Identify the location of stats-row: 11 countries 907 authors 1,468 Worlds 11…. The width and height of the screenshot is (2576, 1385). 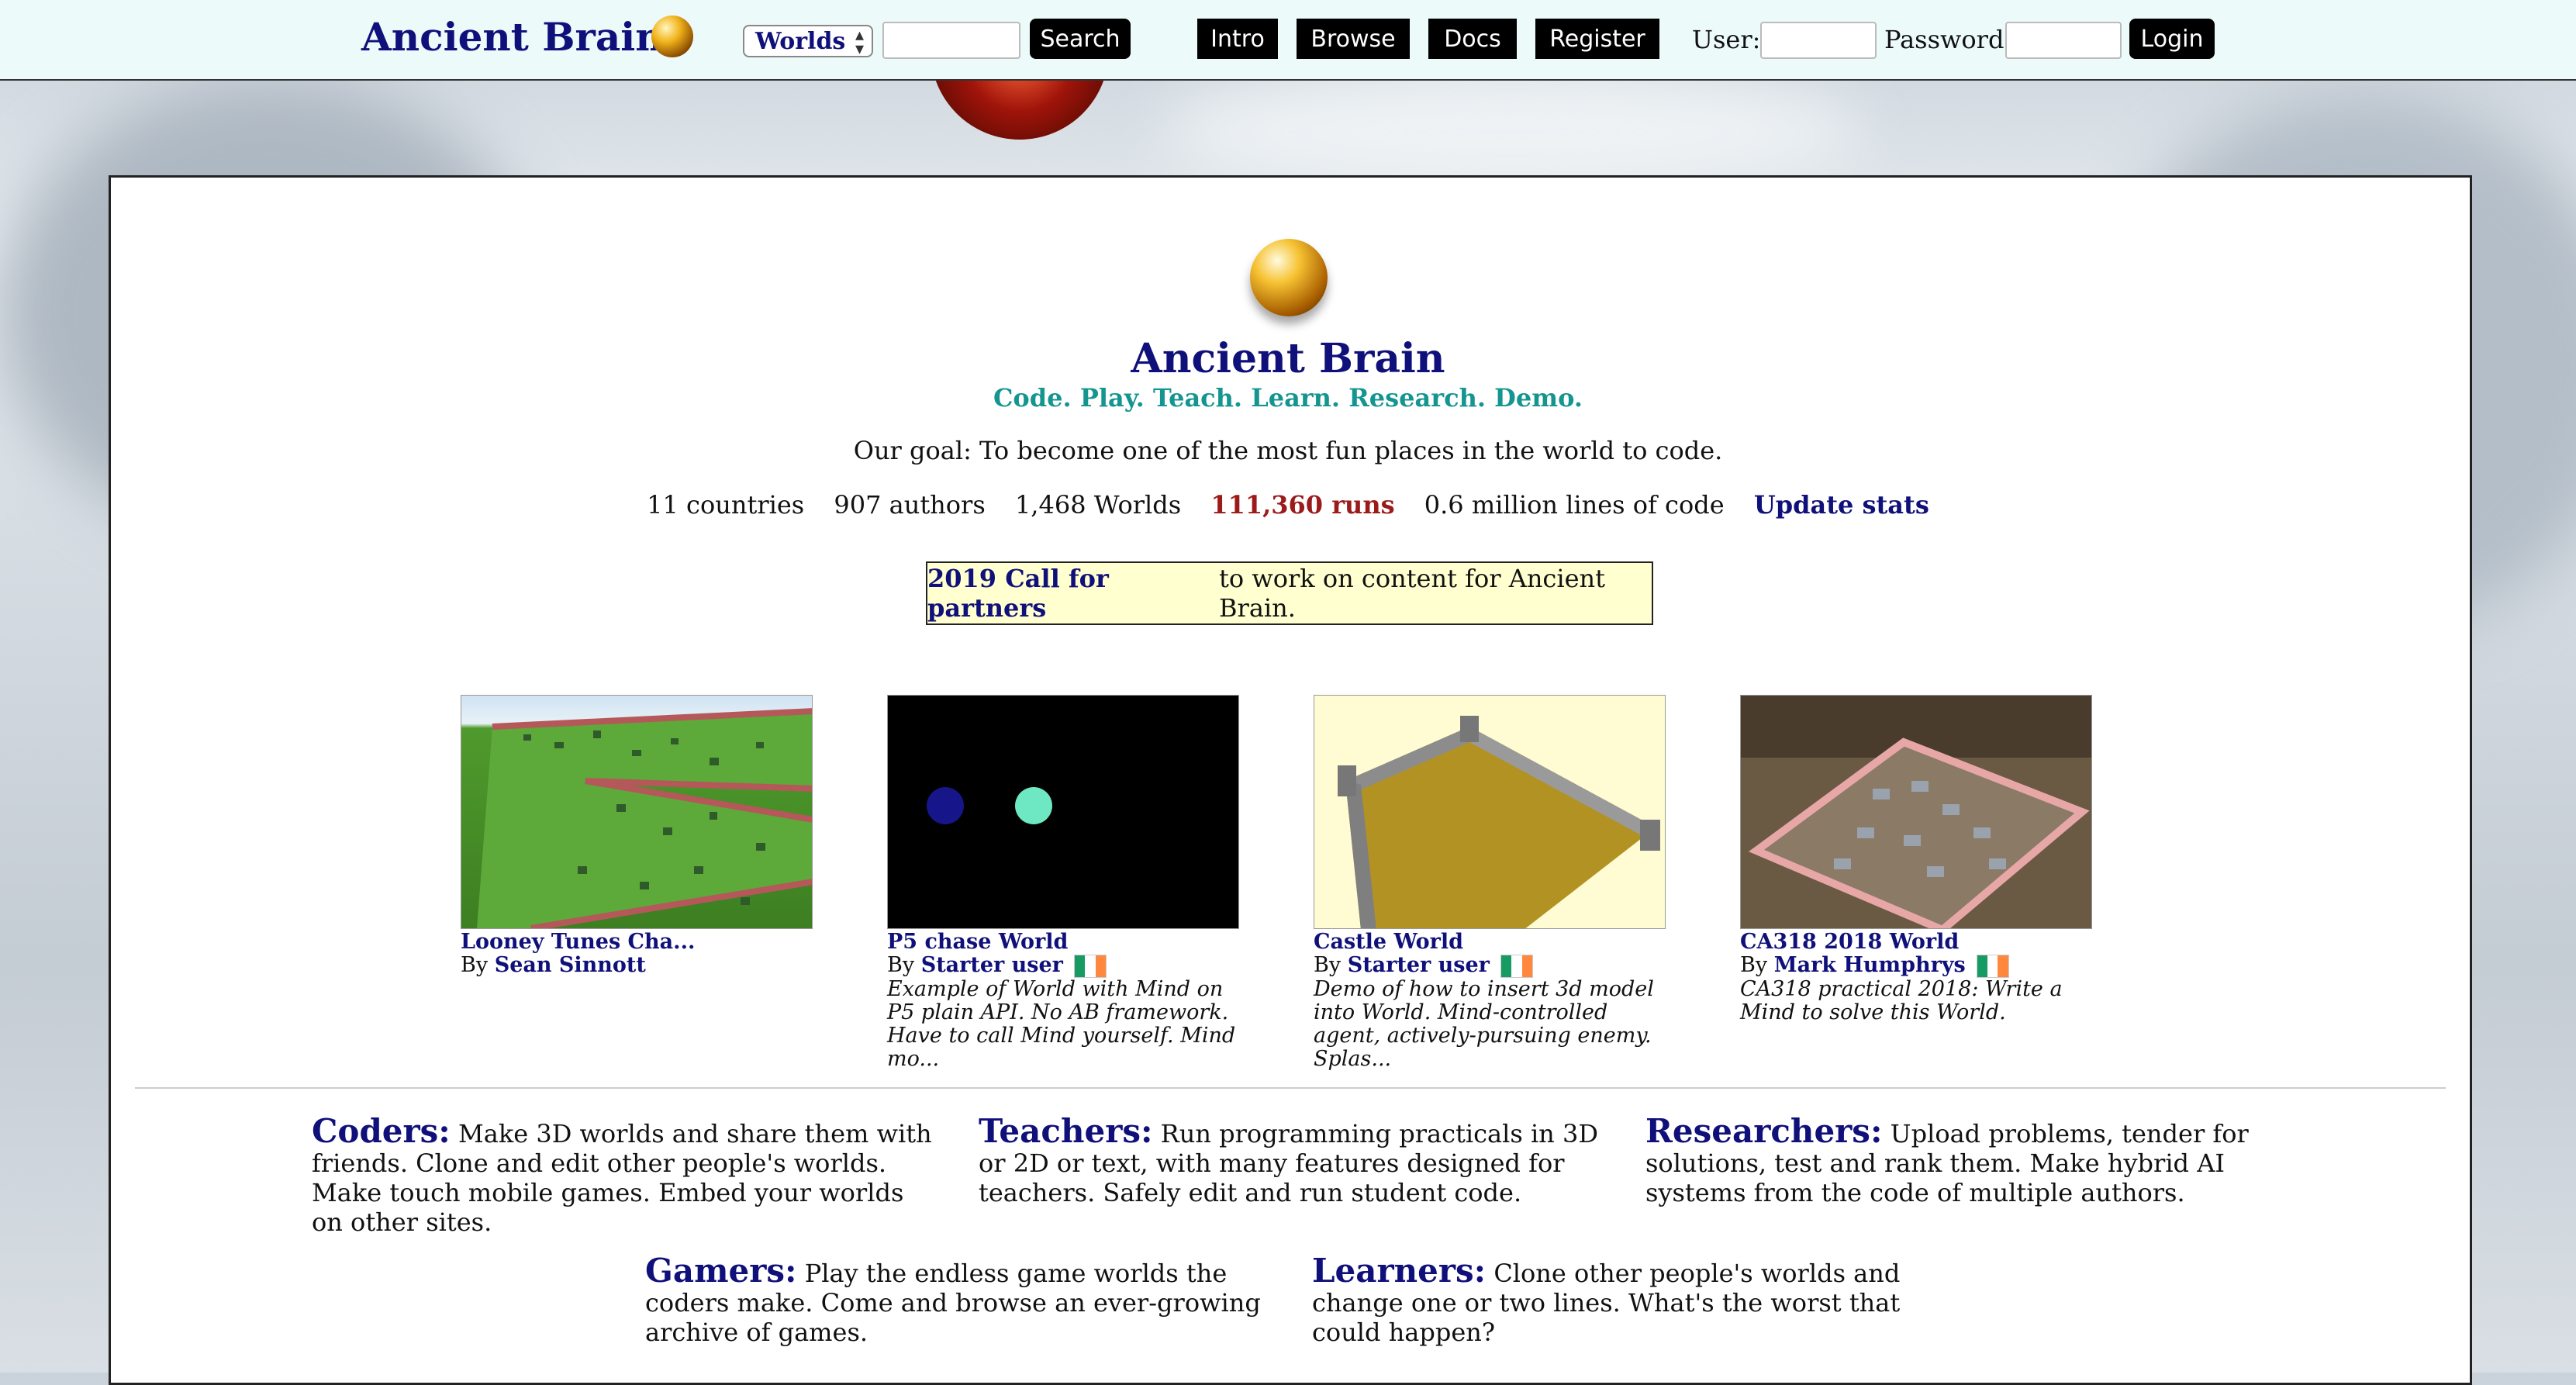
(1288, 505).